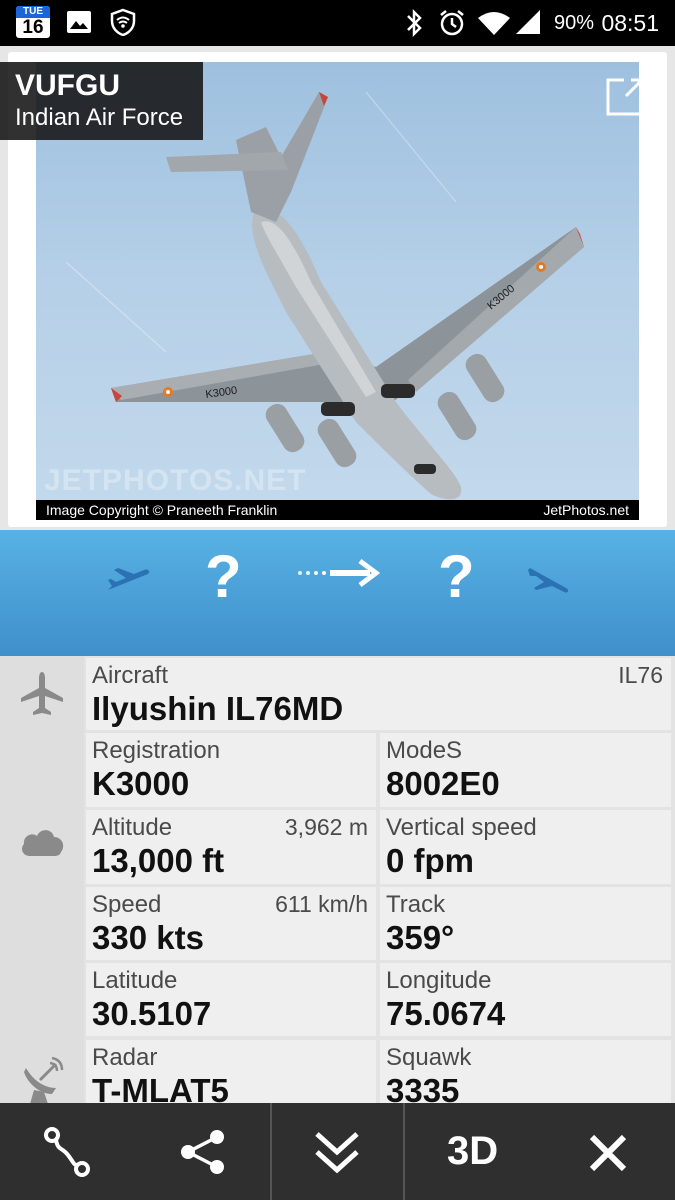 This screenshot has width=675, height=1200. What do you see at coordinates (99, 117) in the screenshot?
I see `operator-name: Indian Air Force` at bounding box center [99, 117].